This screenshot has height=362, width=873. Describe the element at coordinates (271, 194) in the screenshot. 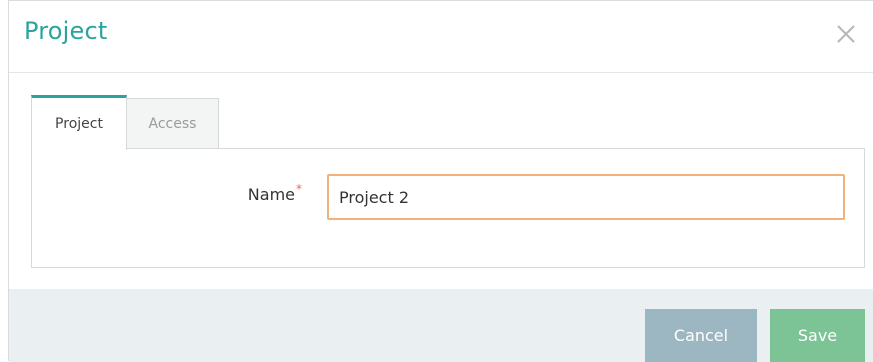

I see `name-label-text: Name` at that location.